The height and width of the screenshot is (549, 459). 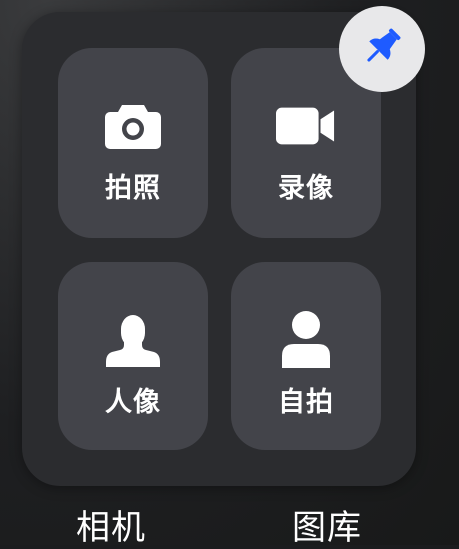 I want to click on tile-photo-label: 拍照, so click(x=133, y=185).